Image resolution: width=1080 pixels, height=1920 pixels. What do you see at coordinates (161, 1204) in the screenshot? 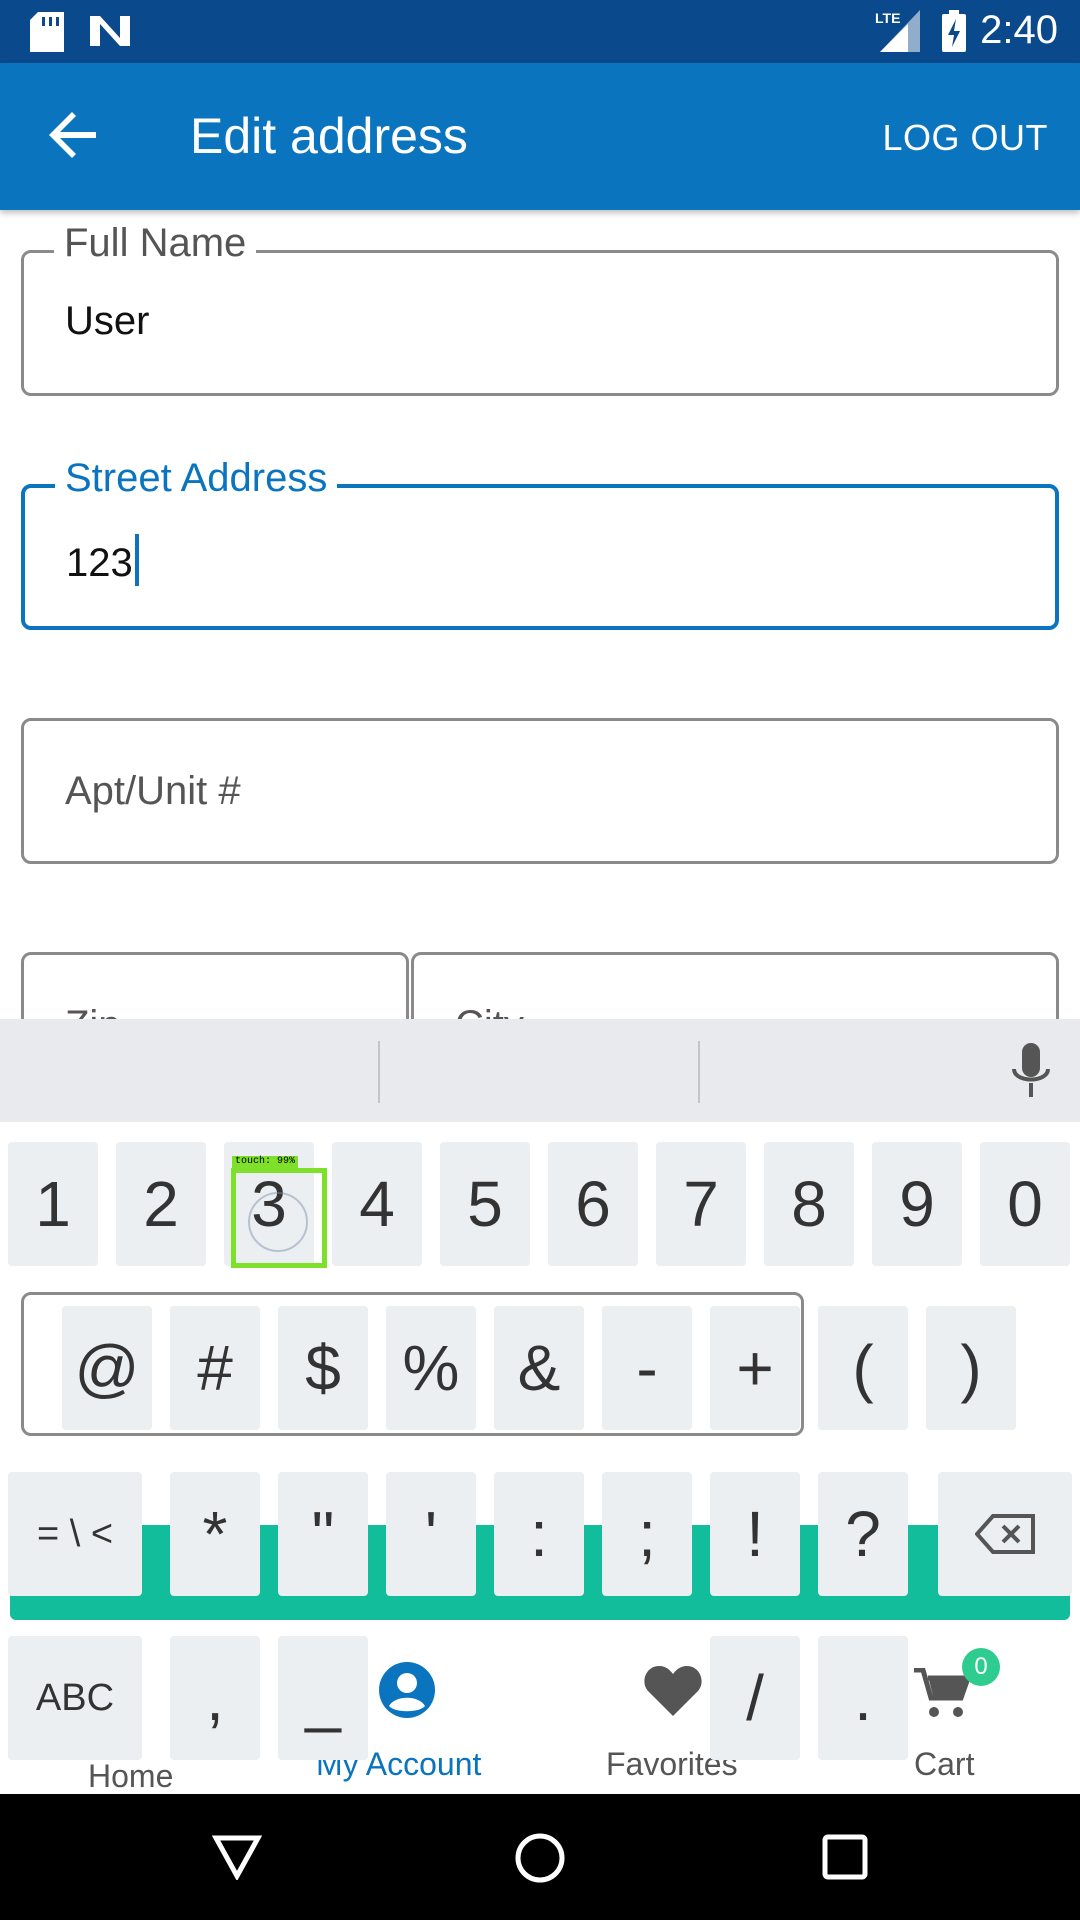
I see `key-2: 2` at bounding box center [161, 1204].